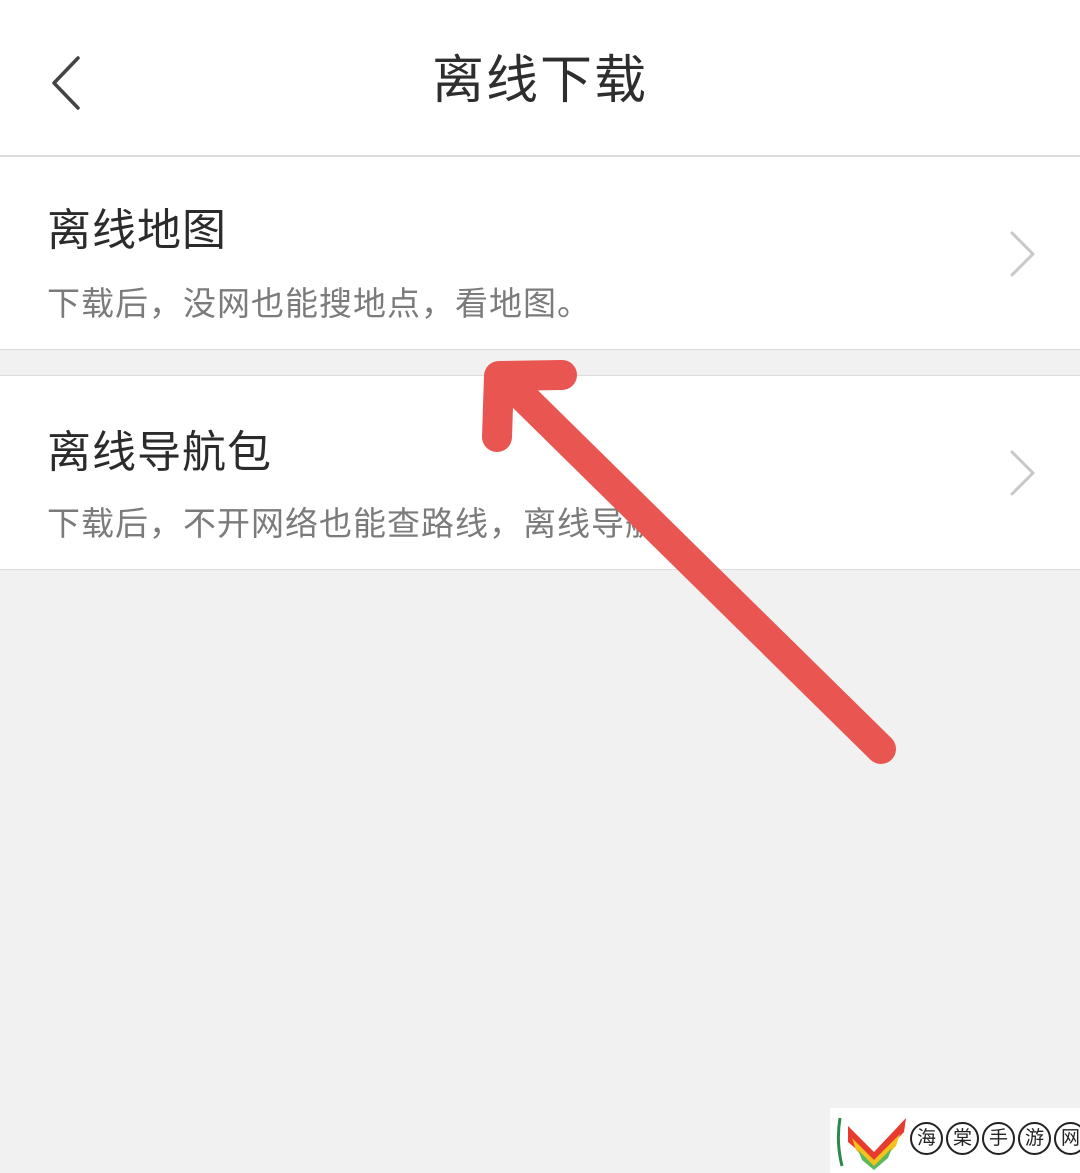  Describe the element at coordinates (926, 1138) in the screenshot. I see `watermark-char: 海` at that location.